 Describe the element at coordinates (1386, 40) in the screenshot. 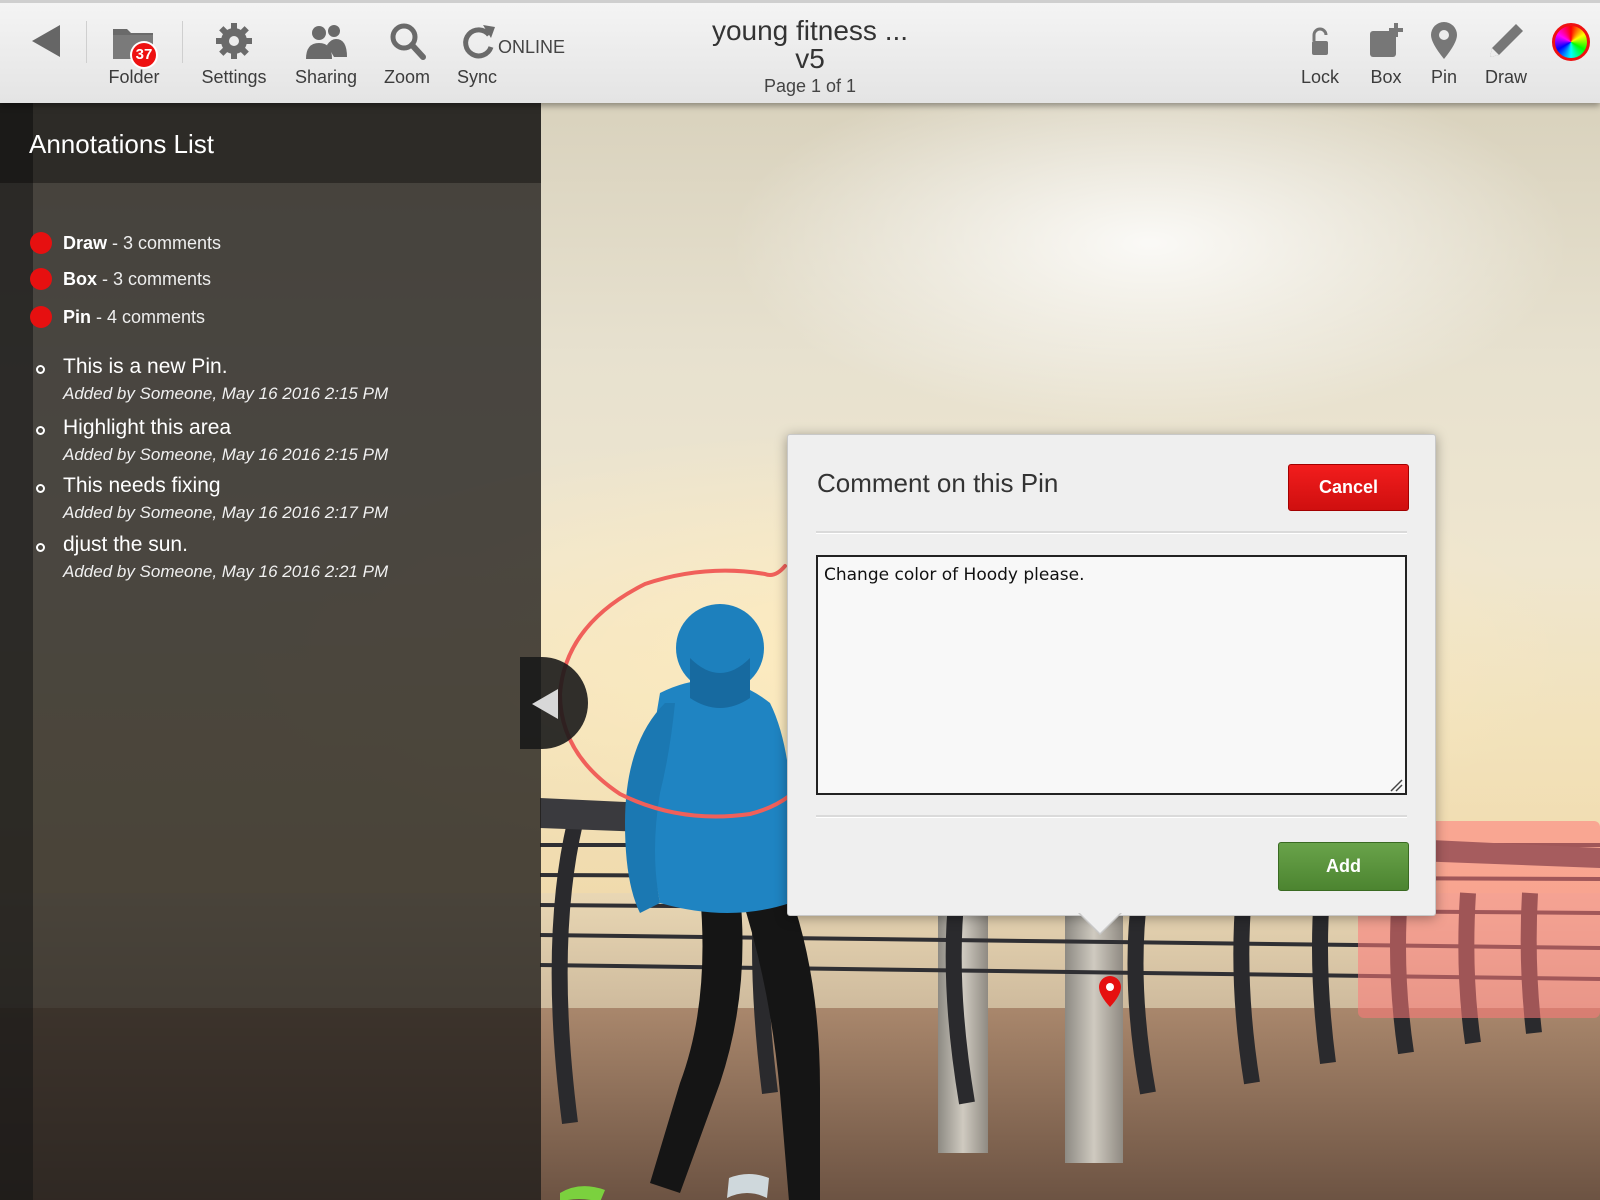

I see `add-box-icon` at that location.